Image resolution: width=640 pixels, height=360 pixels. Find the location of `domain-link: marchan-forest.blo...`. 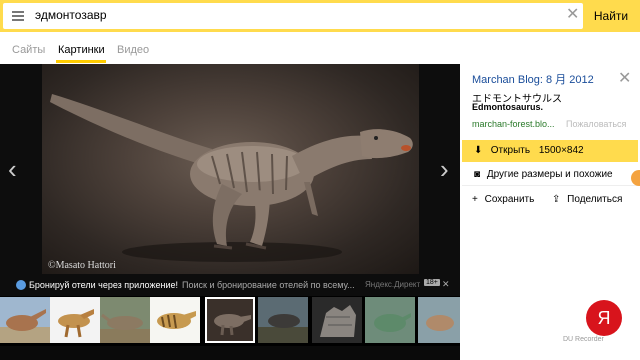

domain-link: marchan-forest.blo... is located at coordinates (513, 124).